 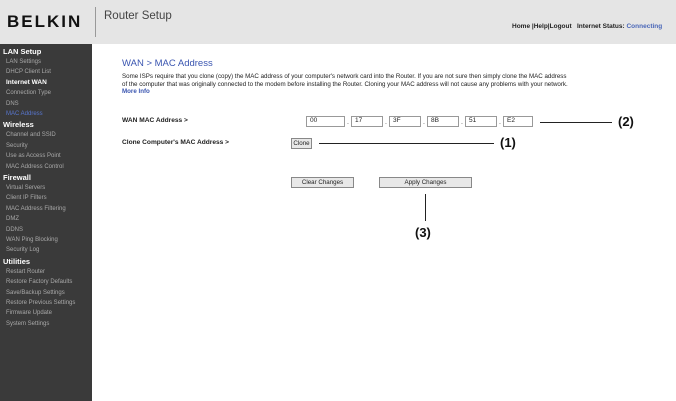 What do you see at coordinates (46, 293) in the screenshot?
I see `sidebar-item-save-backup-settings: Save/Backup Settings` at bounding box center [46, 293].